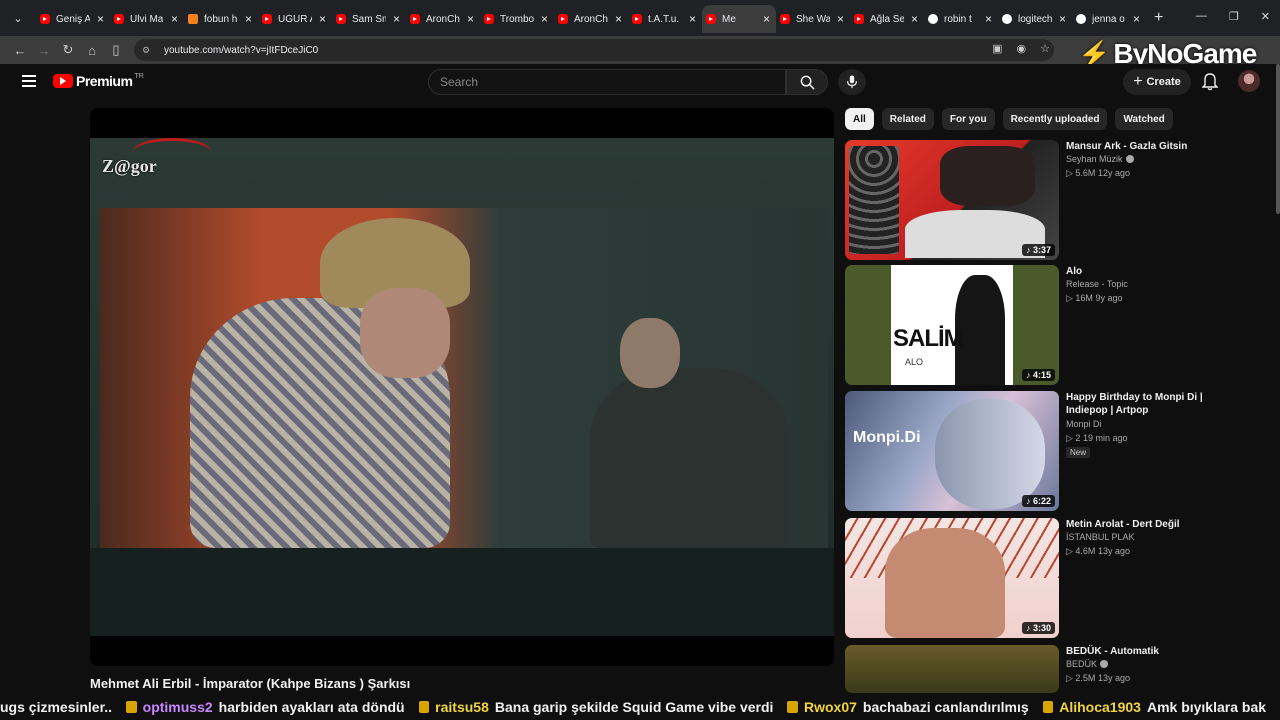 The image size is (1280, 720). I want to click on recommendation-item: BEDÜK - Automatik BEDÜK ▷ 2.5M 13y ago, so click(1045, 669).